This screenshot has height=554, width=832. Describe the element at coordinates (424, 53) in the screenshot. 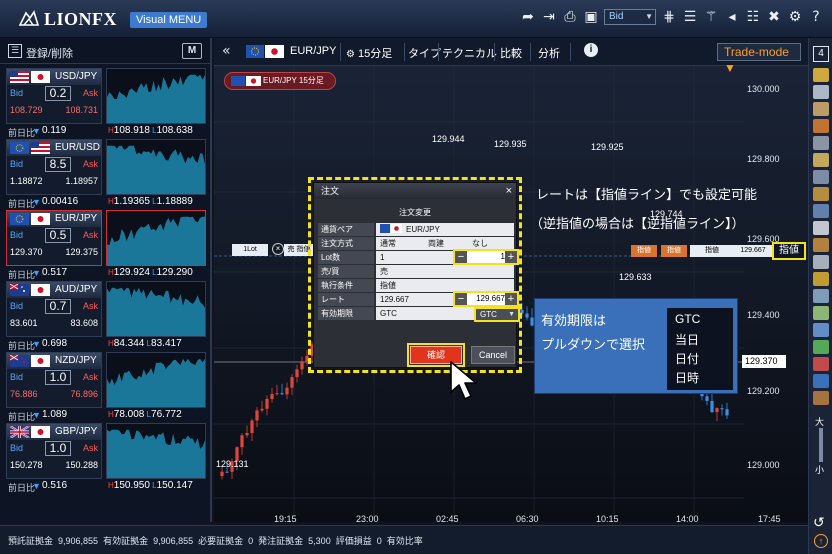

I see `type-menu: タイプ` at that location.